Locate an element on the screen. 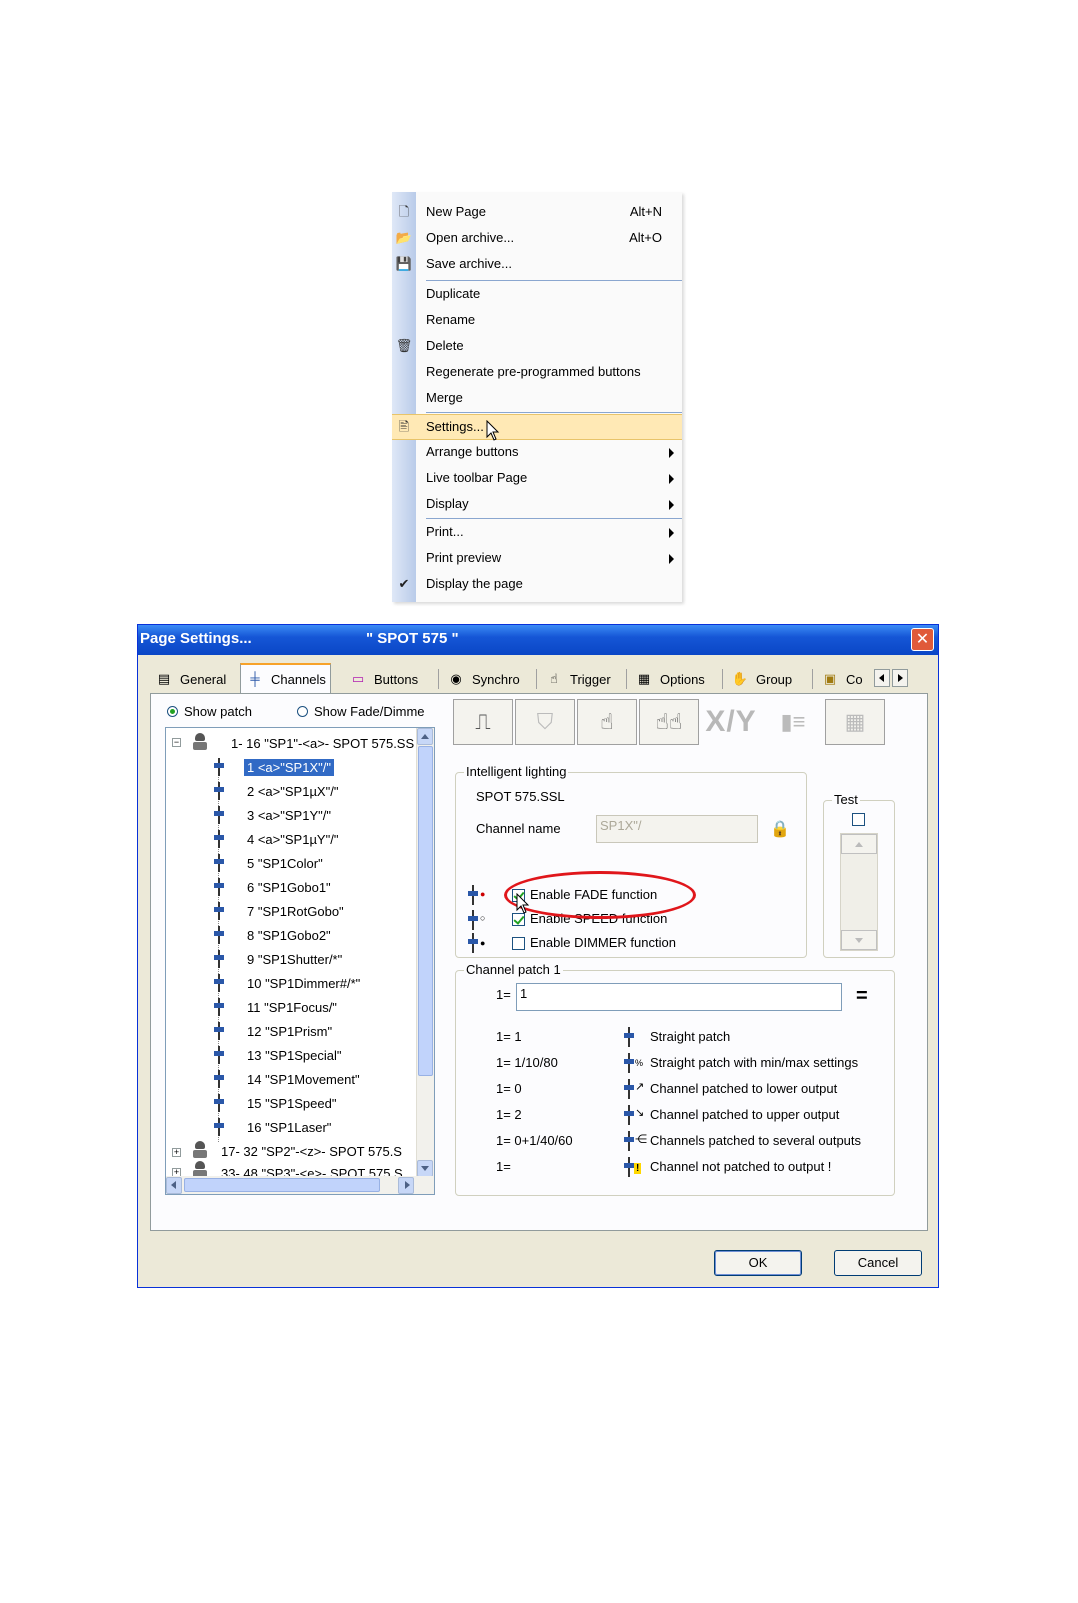 This screenshot has height=1603, width=1078. menu-item-live-toolbar-page: Live toolbar Page is located at coordinates (537, 478).